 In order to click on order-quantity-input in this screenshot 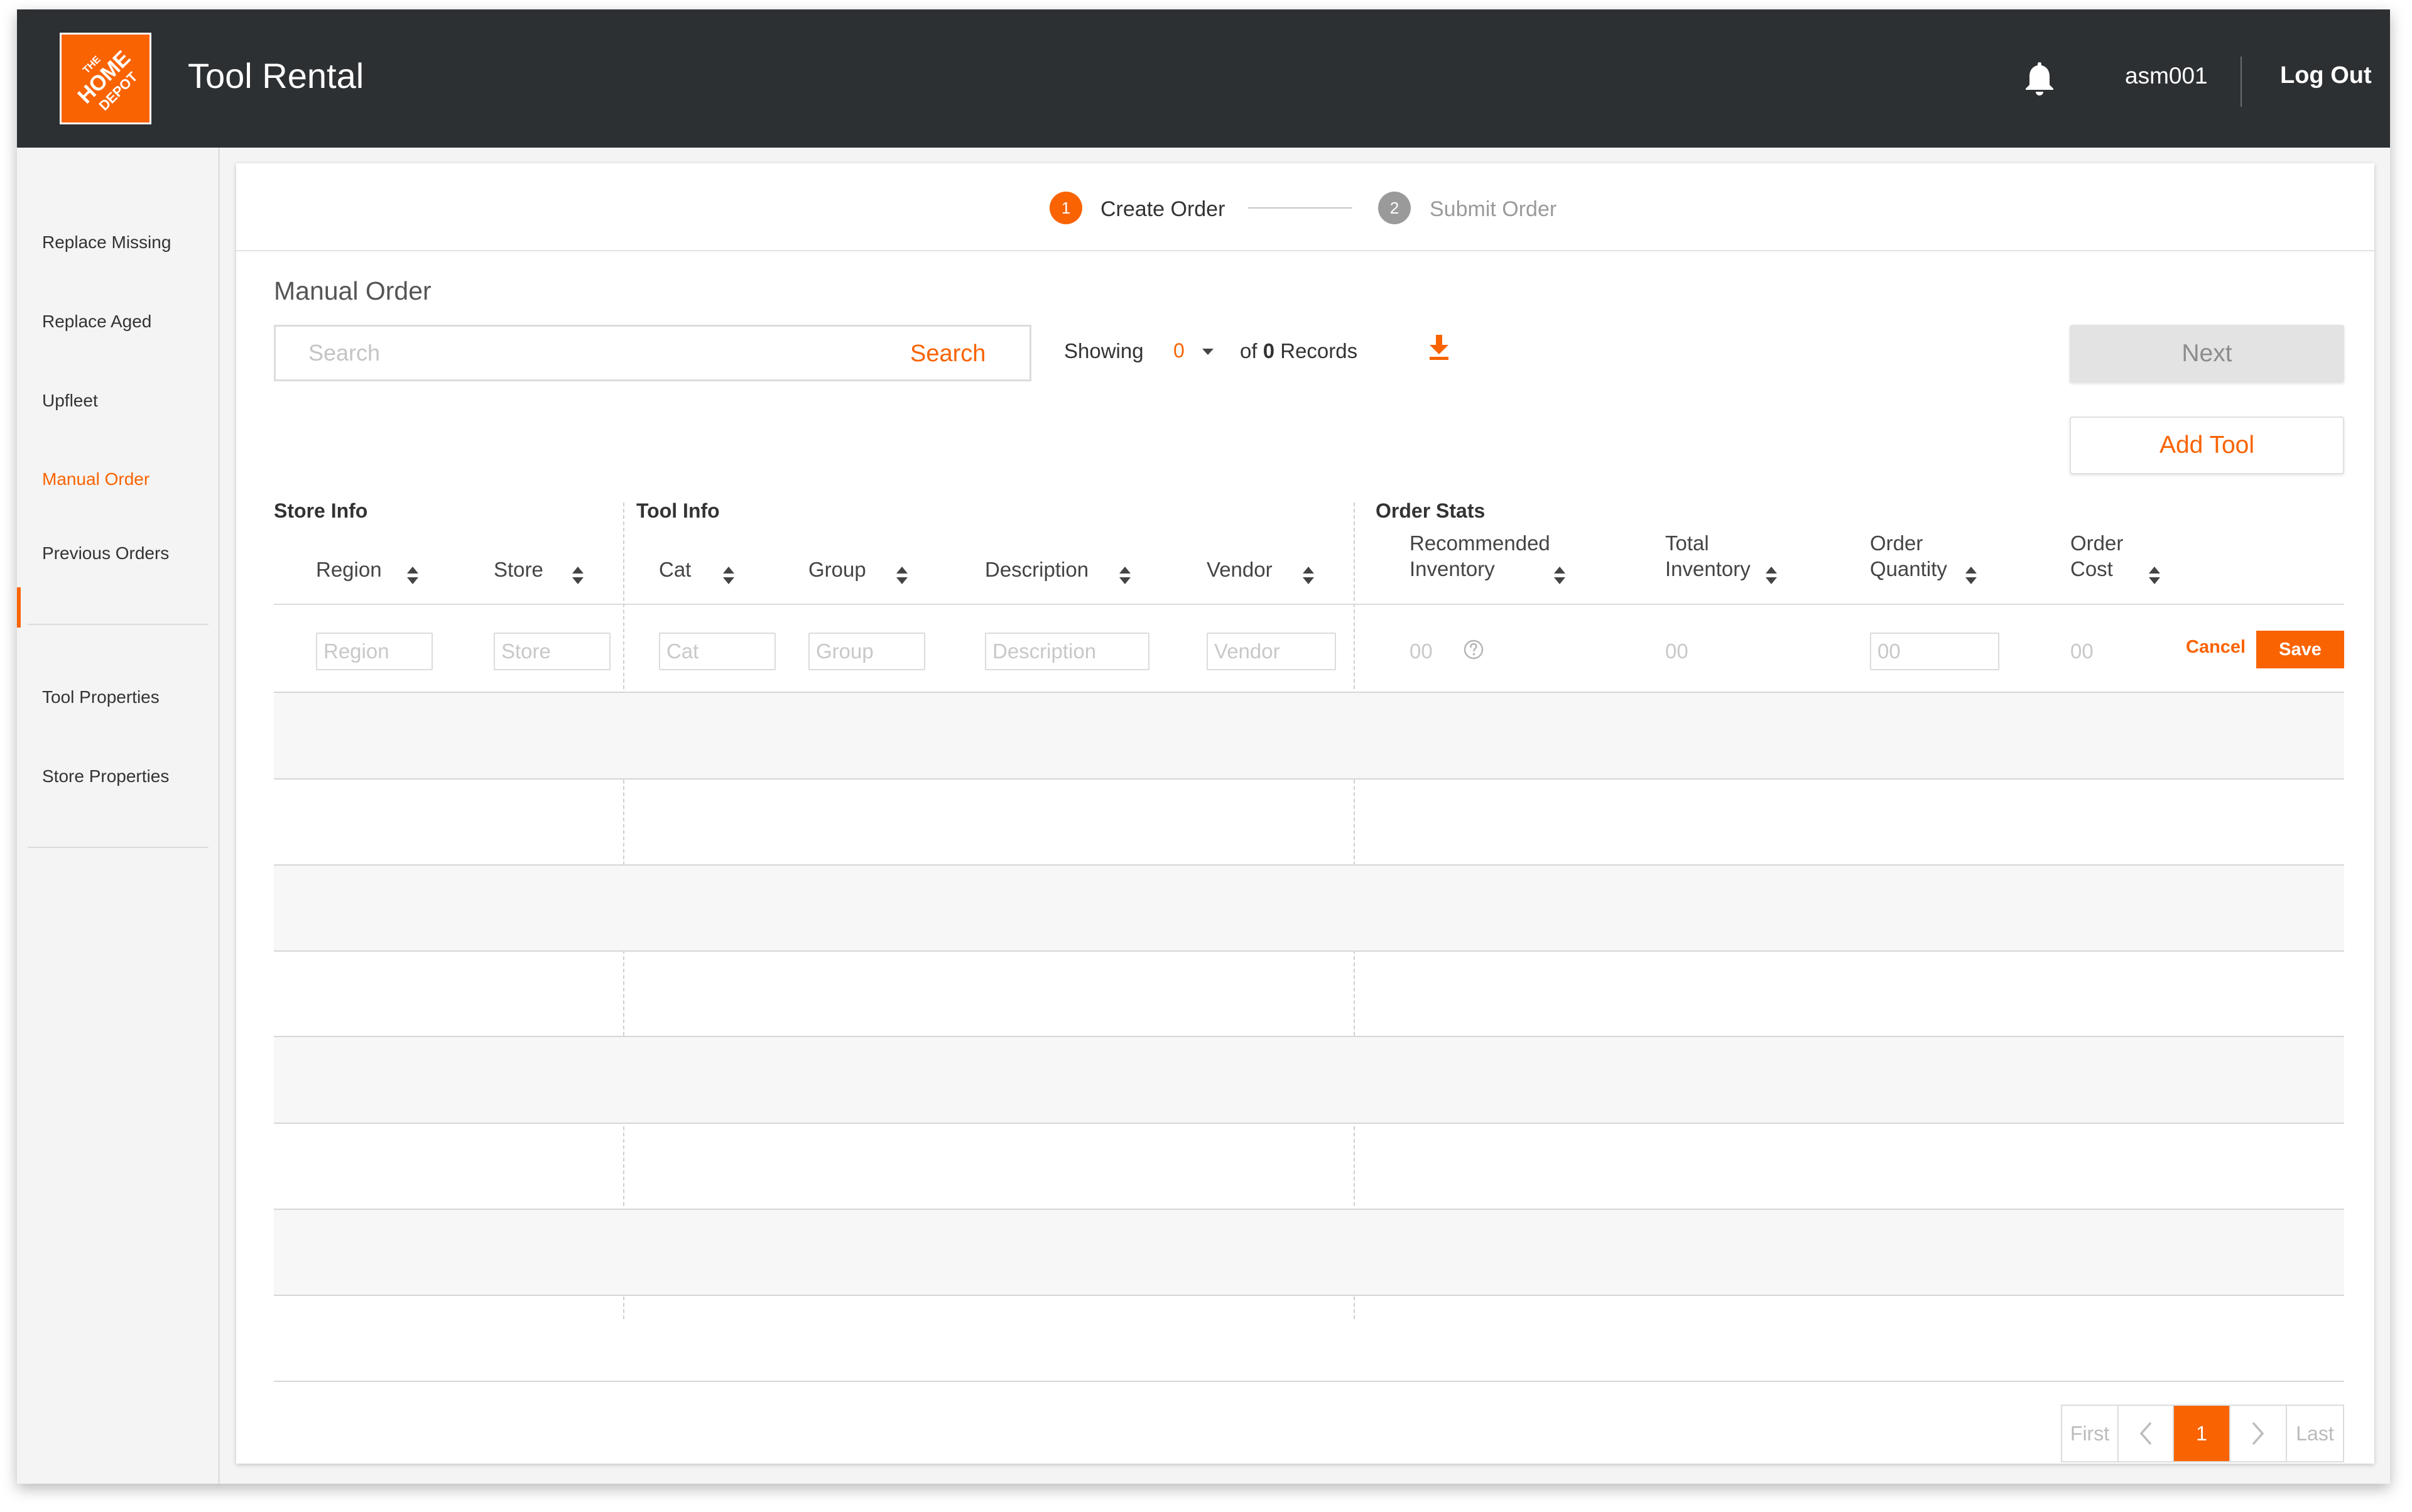, I will do `click(1935, 651)`.